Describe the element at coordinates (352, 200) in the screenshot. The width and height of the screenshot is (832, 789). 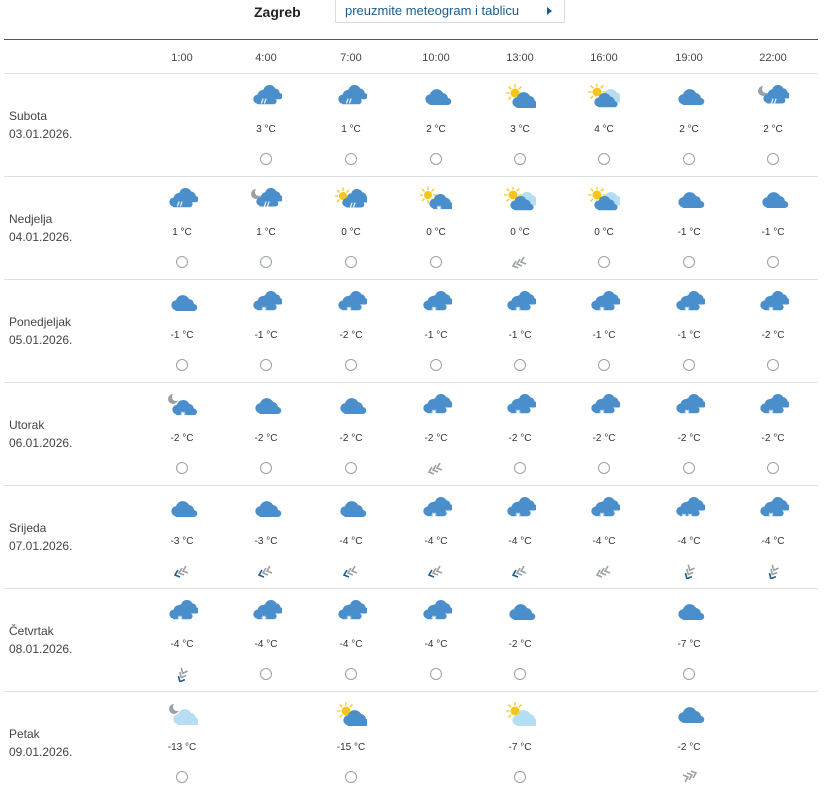
I see `sun-cloud-rain-icon` at that location.